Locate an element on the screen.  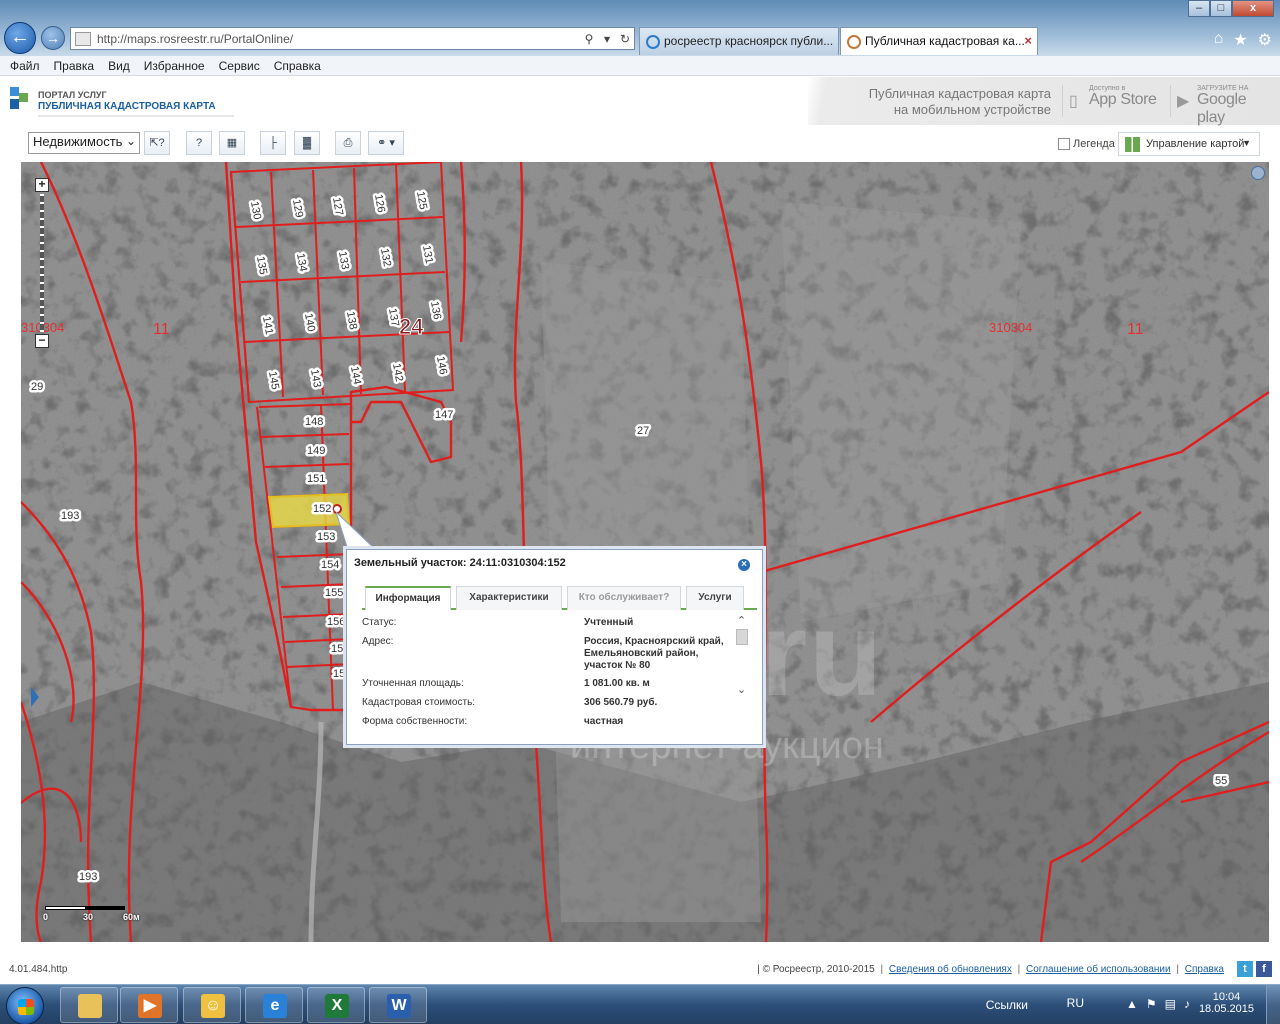
refresh-icon: ↻ is located at coordinates (625, 39).